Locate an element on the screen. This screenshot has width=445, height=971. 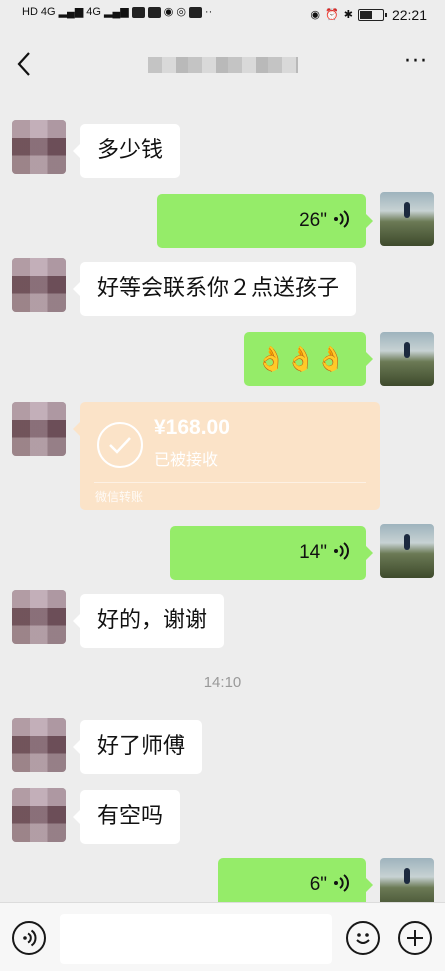
chevron-left-icon is located at coordinates (23, 64).